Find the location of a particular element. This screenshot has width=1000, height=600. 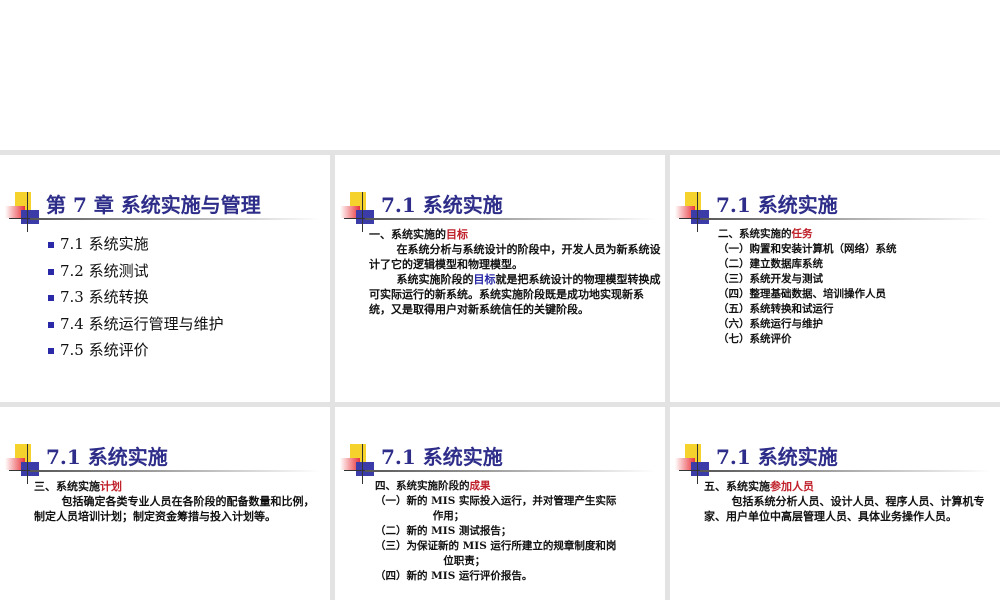

heading-text: 一、系统实施的 is located at coordinates (407, 234).